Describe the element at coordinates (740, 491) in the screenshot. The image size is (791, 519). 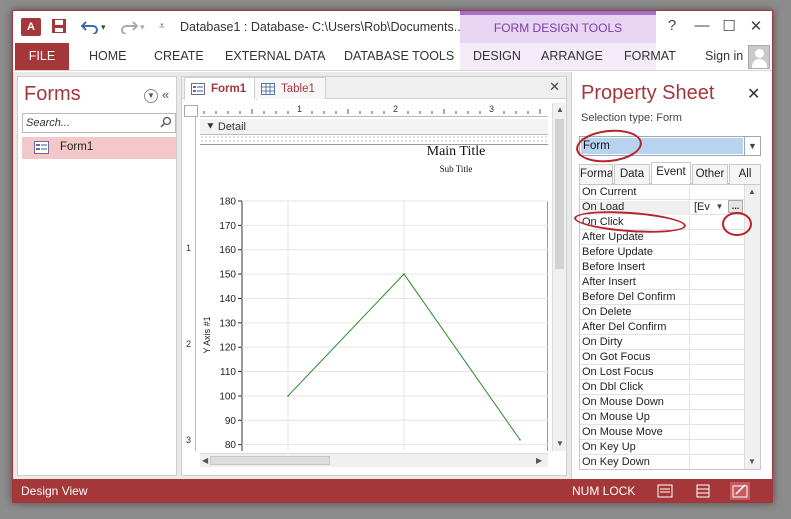
I see `design-view-icon` at that location.